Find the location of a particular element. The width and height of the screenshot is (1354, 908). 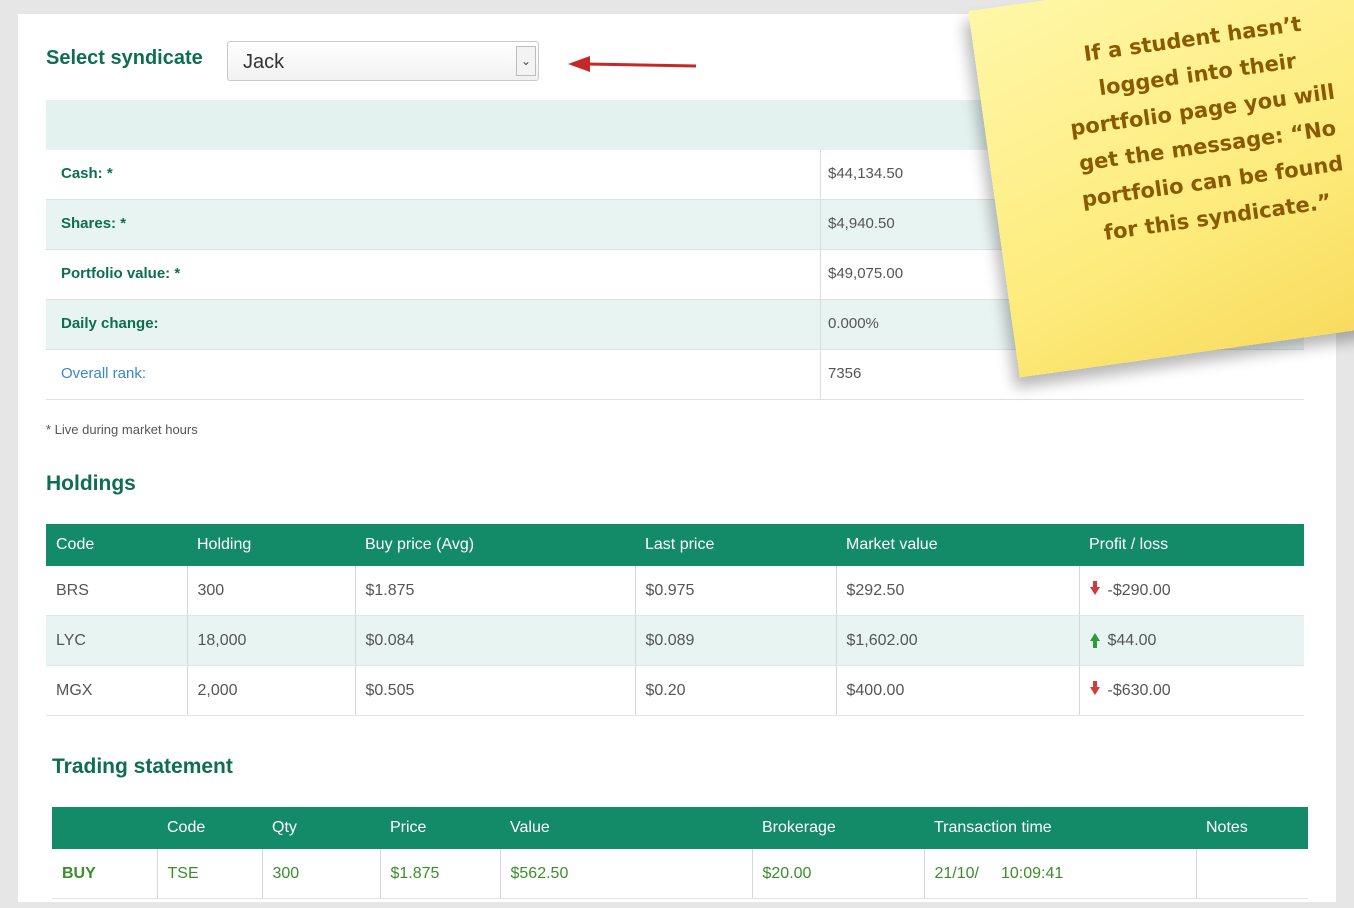

market-value: $1,602.00 is located at coordinates (957, 640).